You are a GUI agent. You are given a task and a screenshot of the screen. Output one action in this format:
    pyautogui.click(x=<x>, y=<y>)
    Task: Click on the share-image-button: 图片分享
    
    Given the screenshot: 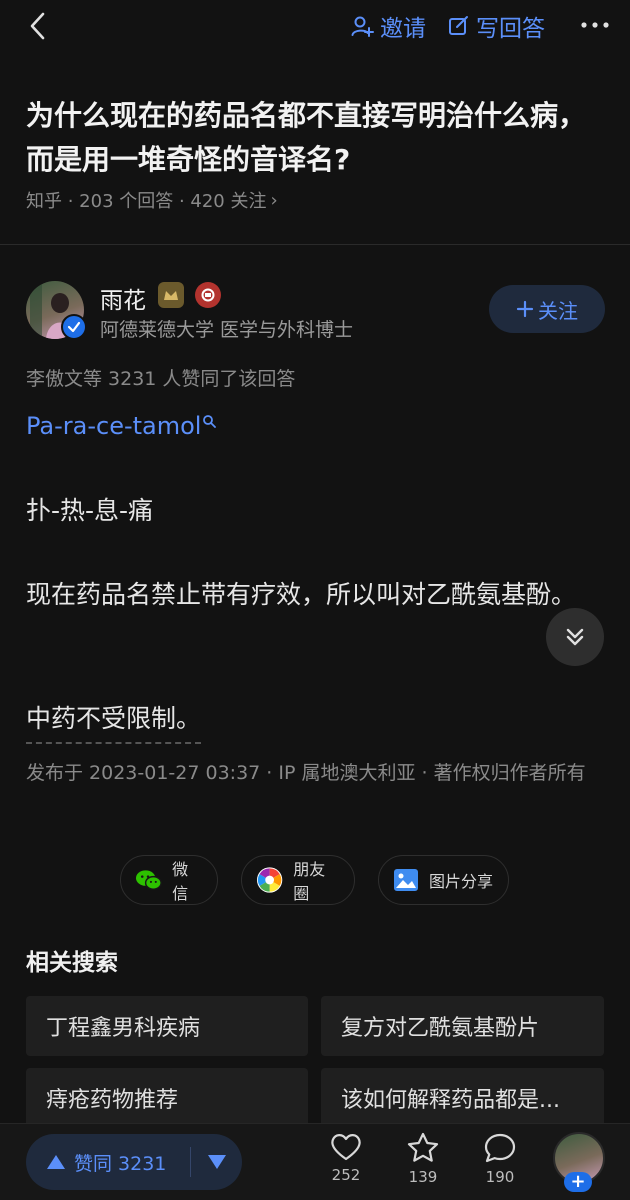 What is the action you would take?
    pyautogui.click(x=443, y=880)
    